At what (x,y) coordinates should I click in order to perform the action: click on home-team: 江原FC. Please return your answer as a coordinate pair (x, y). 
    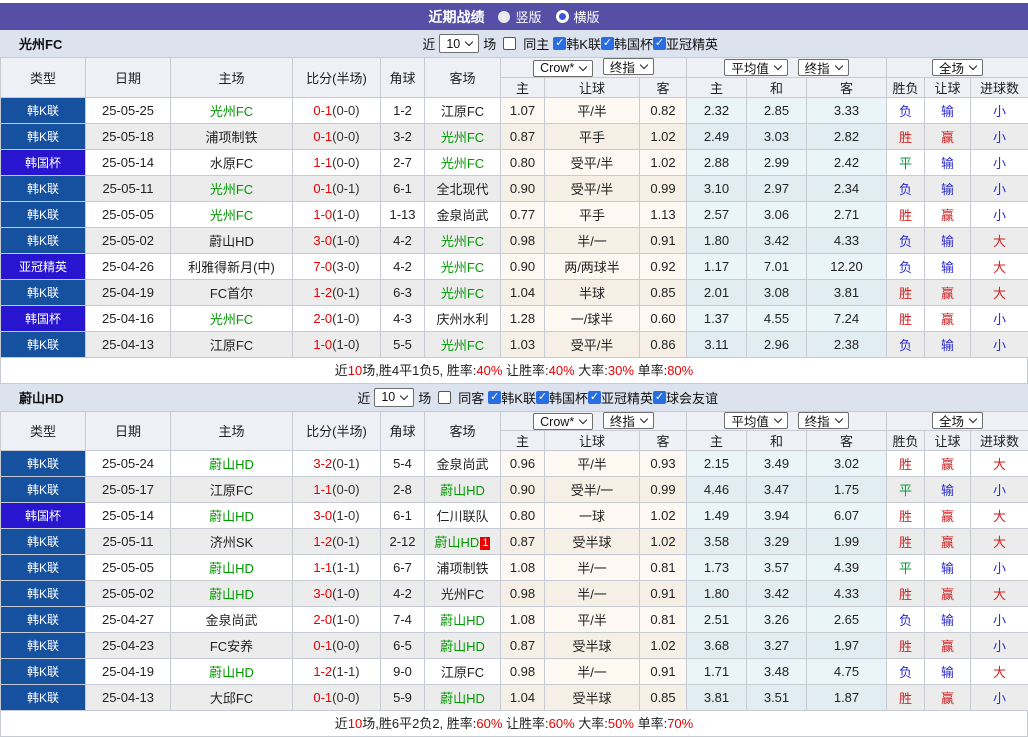
    Looking at the image, I should click on (231, 345).